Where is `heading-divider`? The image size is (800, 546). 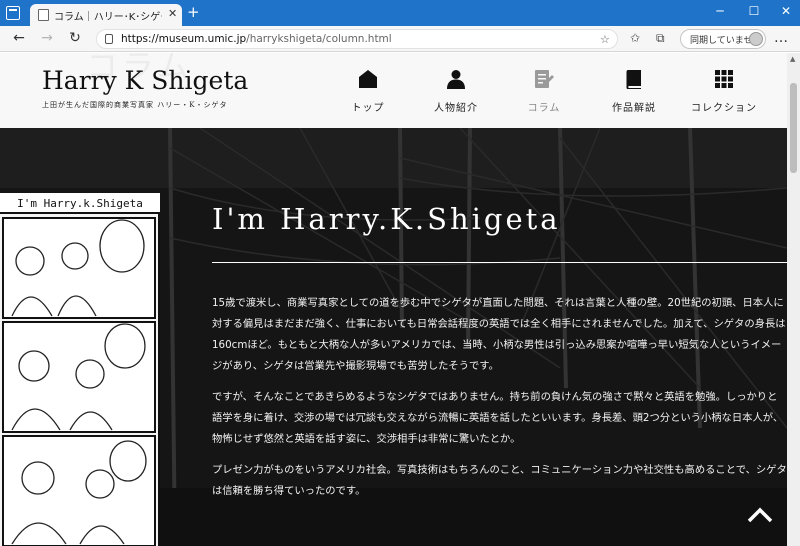 heading-divider is located at coordinates (499, 262).